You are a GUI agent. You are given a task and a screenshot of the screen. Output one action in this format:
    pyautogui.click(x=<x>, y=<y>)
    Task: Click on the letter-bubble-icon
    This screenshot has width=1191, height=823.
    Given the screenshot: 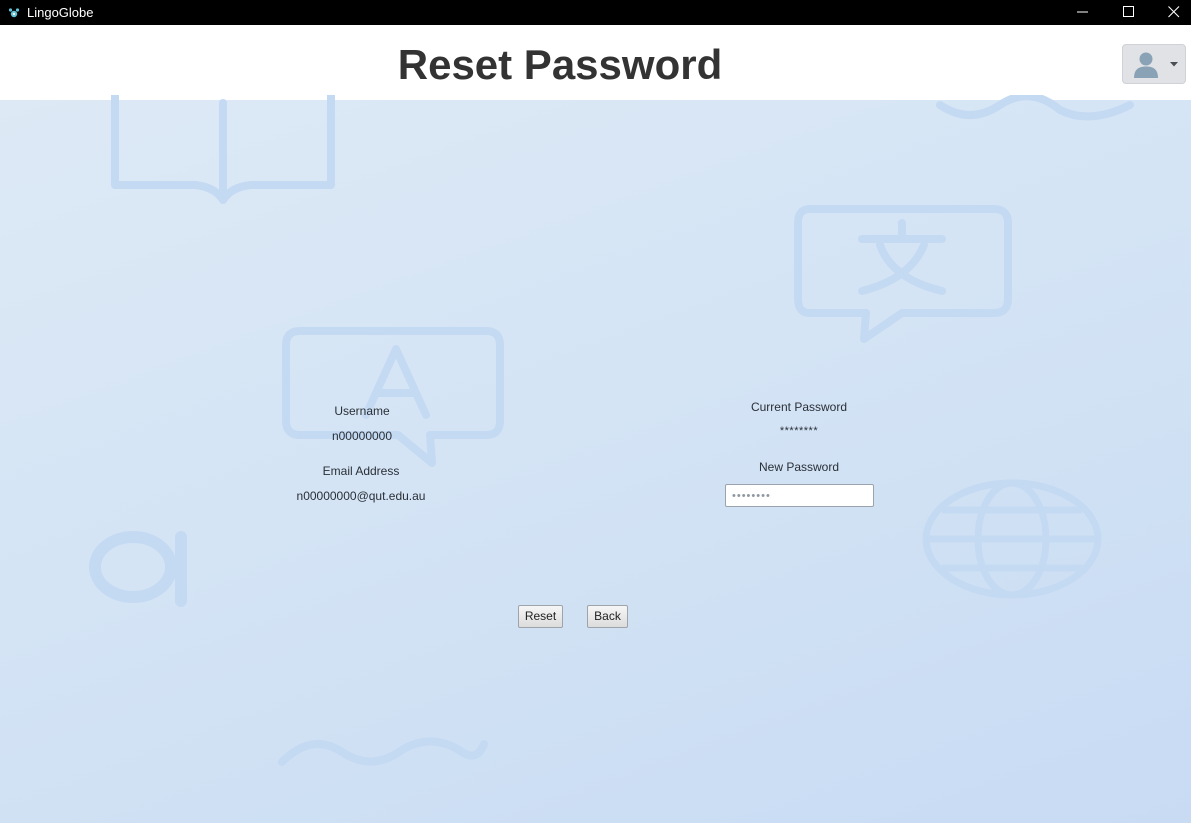 What is the action you would take?
    pyautogui.click(x=393, y=397)
    